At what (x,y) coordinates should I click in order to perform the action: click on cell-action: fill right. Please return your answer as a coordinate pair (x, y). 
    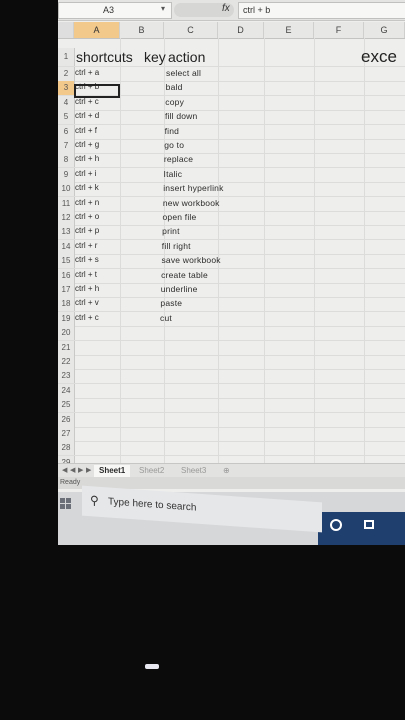
    Looking at the image, I should click on (176, 246).